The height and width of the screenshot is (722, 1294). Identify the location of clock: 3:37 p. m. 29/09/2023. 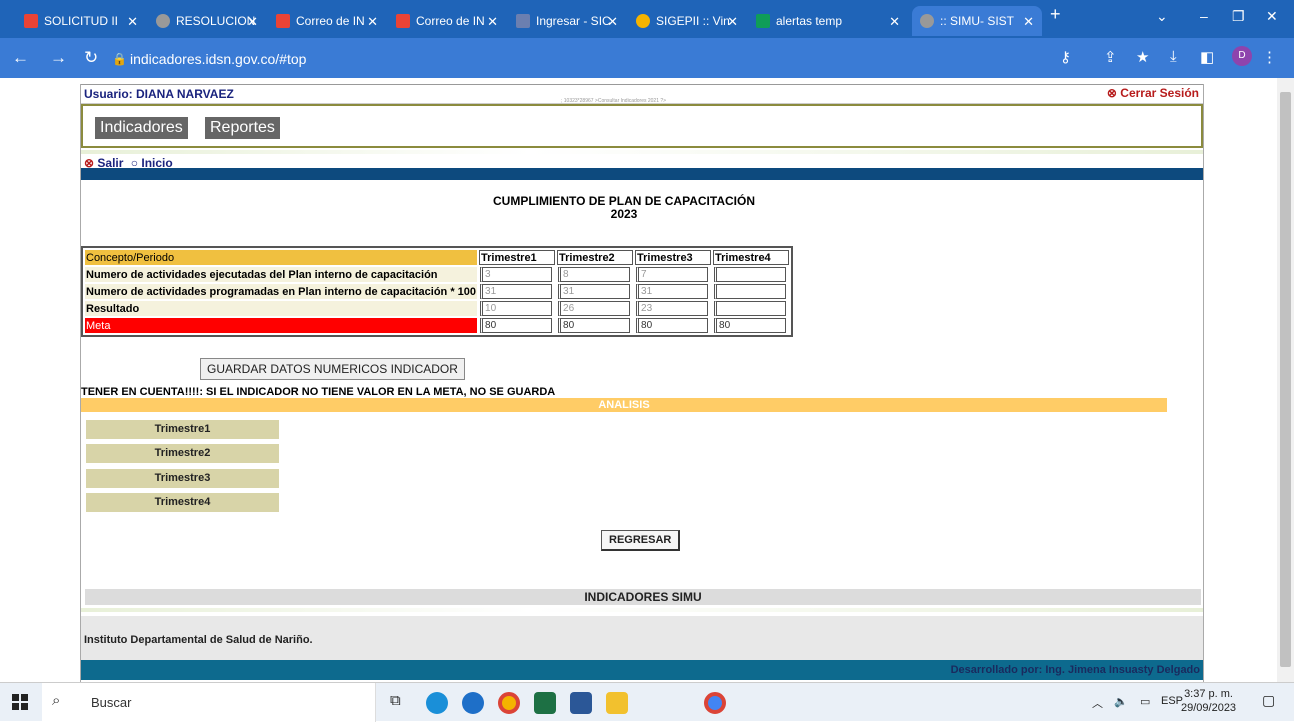
(1208, 701).